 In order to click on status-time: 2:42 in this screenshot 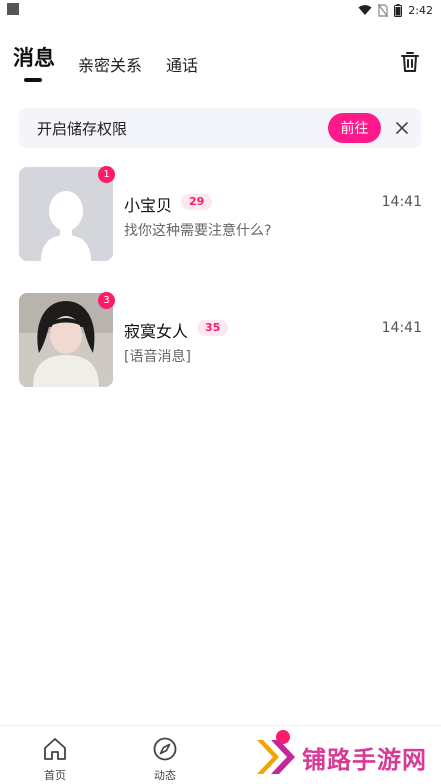, I will do `click(420, 10)`.